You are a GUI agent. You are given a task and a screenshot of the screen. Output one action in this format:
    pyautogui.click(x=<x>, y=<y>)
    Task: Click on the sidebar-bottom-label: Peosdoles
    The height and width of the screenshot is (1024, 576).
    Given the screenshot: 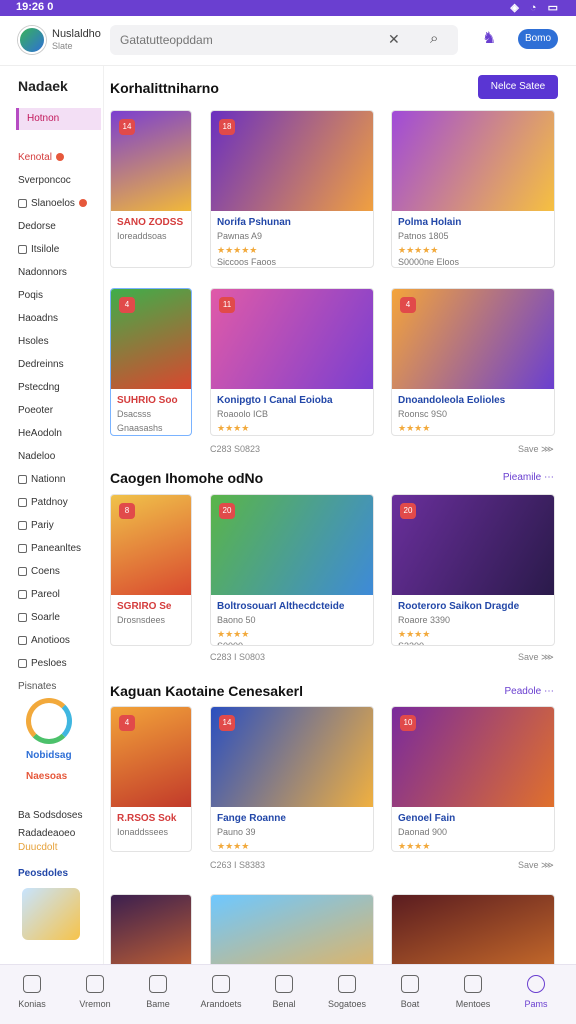 What is the action you would take?
    pyautogui.click(x=43, y=873)
    